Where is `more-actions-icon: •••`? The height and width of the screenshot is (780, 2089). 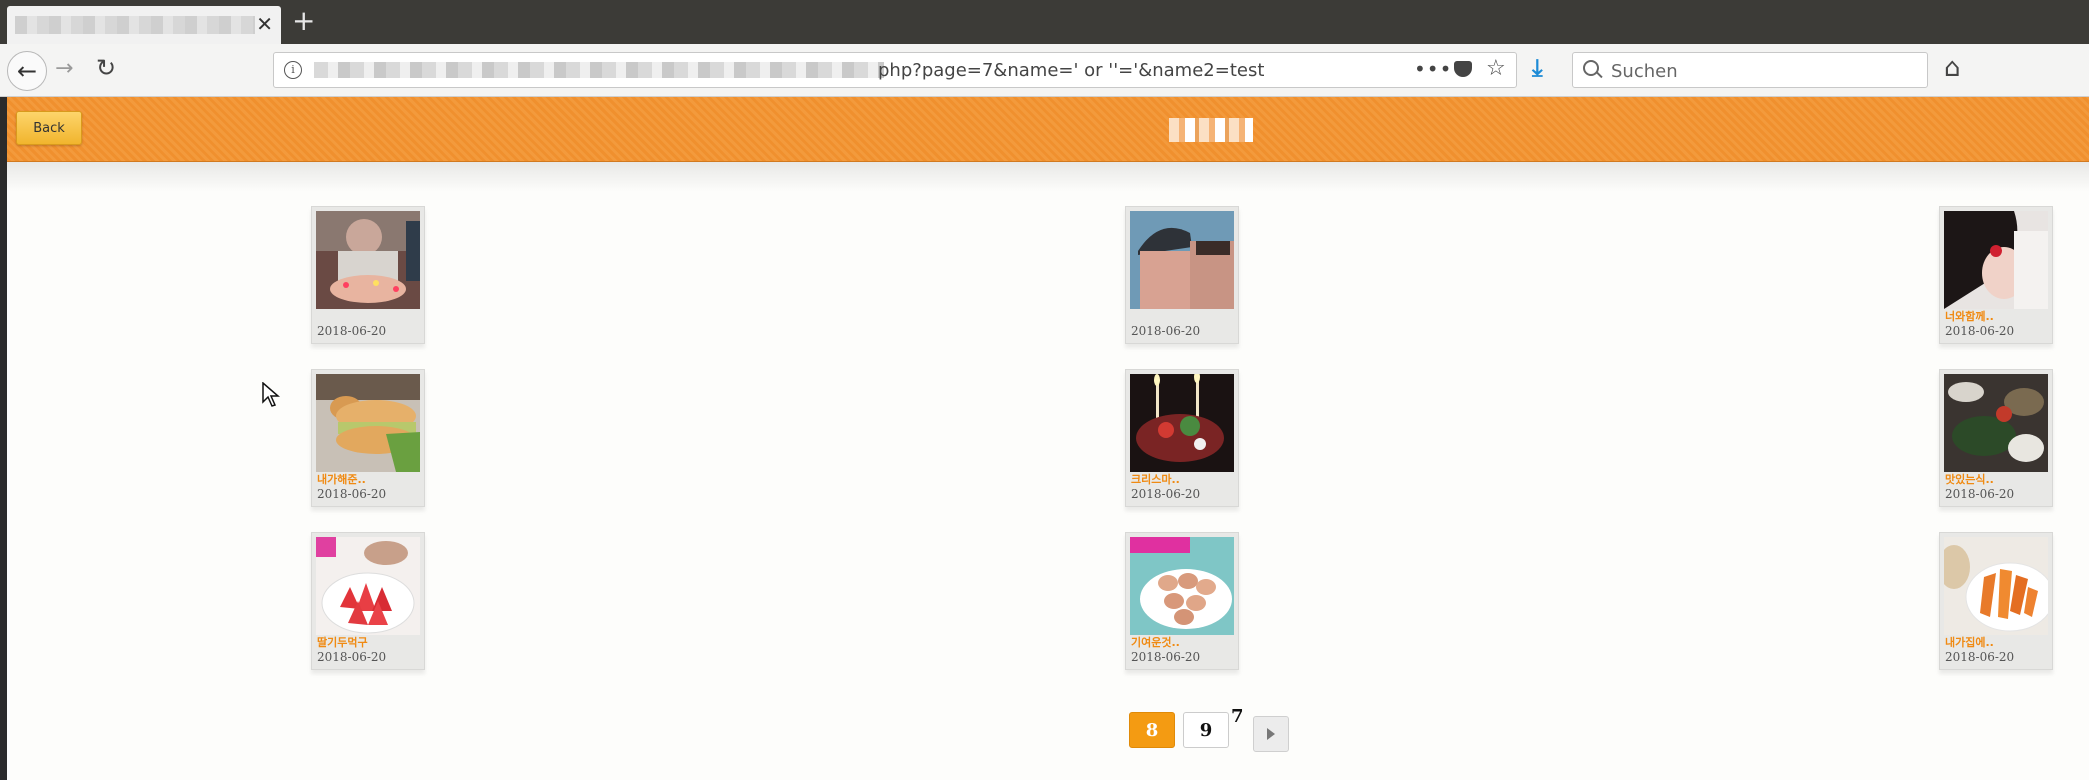
more-actions-icon: ••• is located at coordinates (1433, 69).